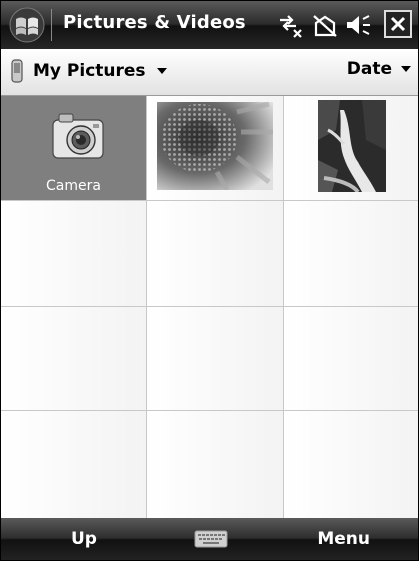  I want to click on folder-dropdown: My Pictures, so click(89, 71).